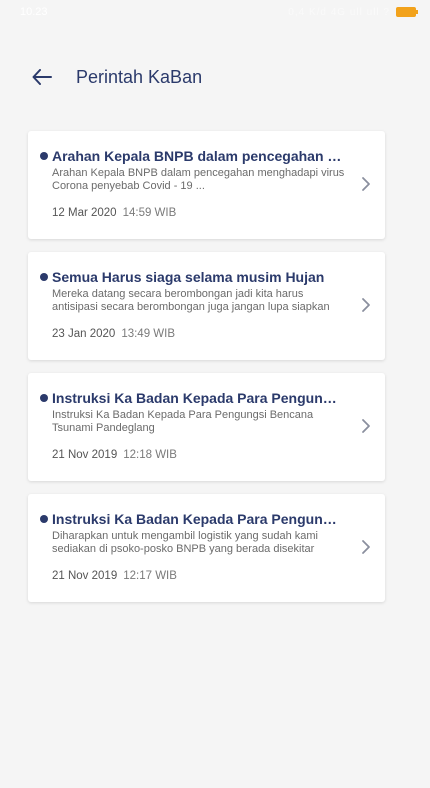  What do you see at coordinates (188, 277) in the screenshot?
I see `card-title: Semua Harus siaga selama musim Hujan` at bounding box center [188, 277].